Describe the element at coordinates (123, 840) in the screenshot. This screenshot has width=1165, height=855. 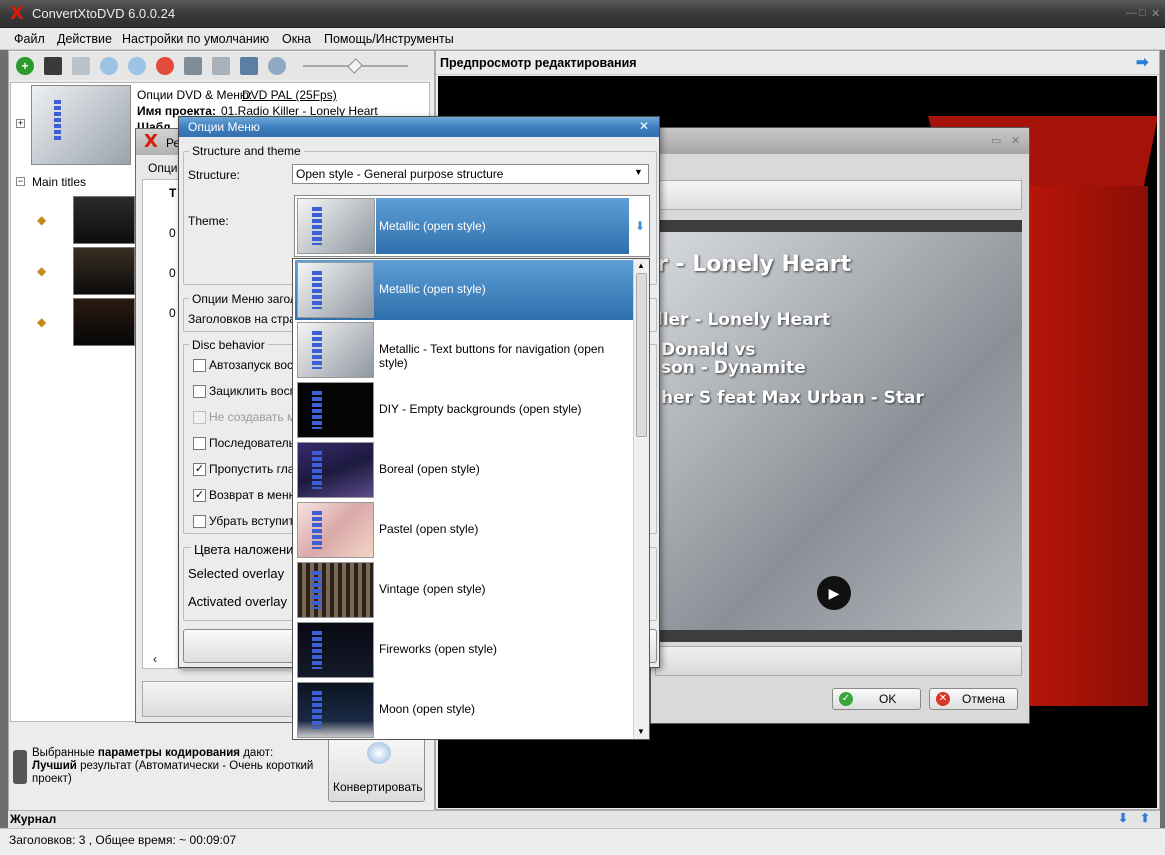
I see `status-text: Заголовков: 3 , Общее время: ~ 00:09:07` at that location.